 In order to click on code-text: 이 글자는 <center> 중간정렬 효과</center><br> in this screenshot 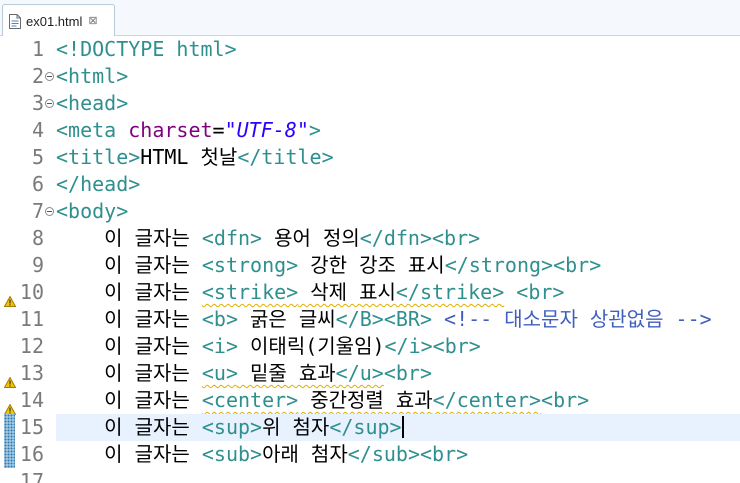, I will do `click(398, 400)`.